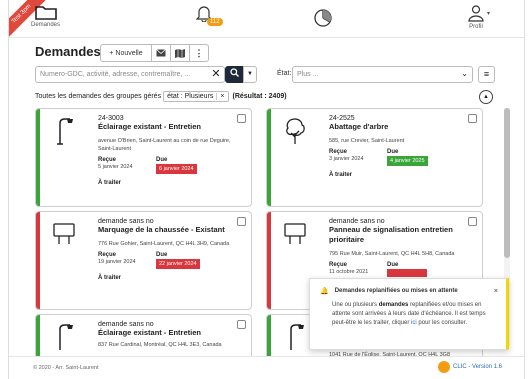 This screenshot has height=379, width=531. I want to click on recue-date: 19 janvier 2024, so click(117, 262).